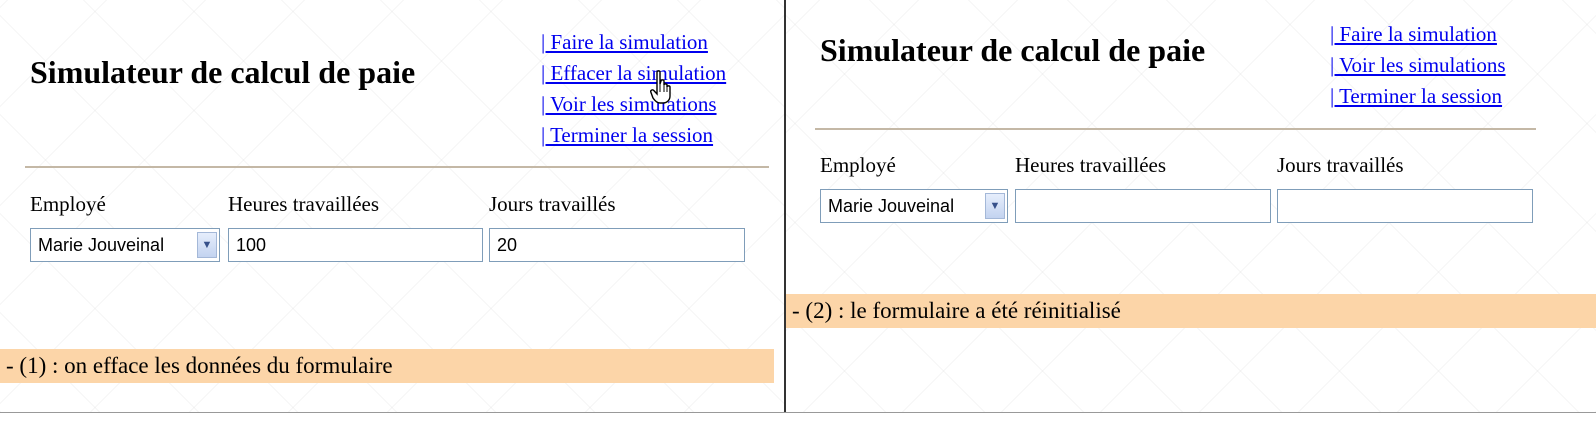 This screenshot has width=1596, height=428. Describe the element at coordinates (633, 73) in the screenshot. I see `menu-link-effacer-simulation: | Effacer la simulation` at that location.